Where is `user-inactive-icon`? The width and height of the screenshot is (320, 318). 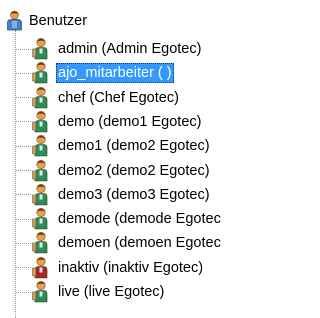 user-inactive-icon is located at coordinates (40, 267).